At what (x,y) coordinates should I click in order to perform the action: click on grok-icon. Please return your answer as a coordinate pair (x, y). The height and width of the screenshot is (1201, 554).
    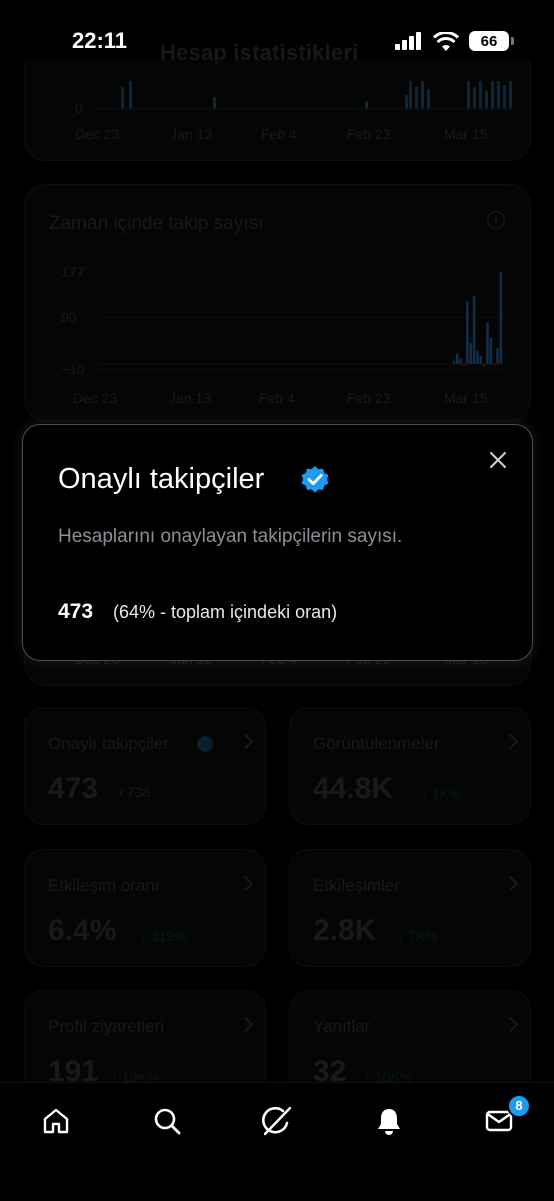
    Looking at the image, I should click on (277, 1121).